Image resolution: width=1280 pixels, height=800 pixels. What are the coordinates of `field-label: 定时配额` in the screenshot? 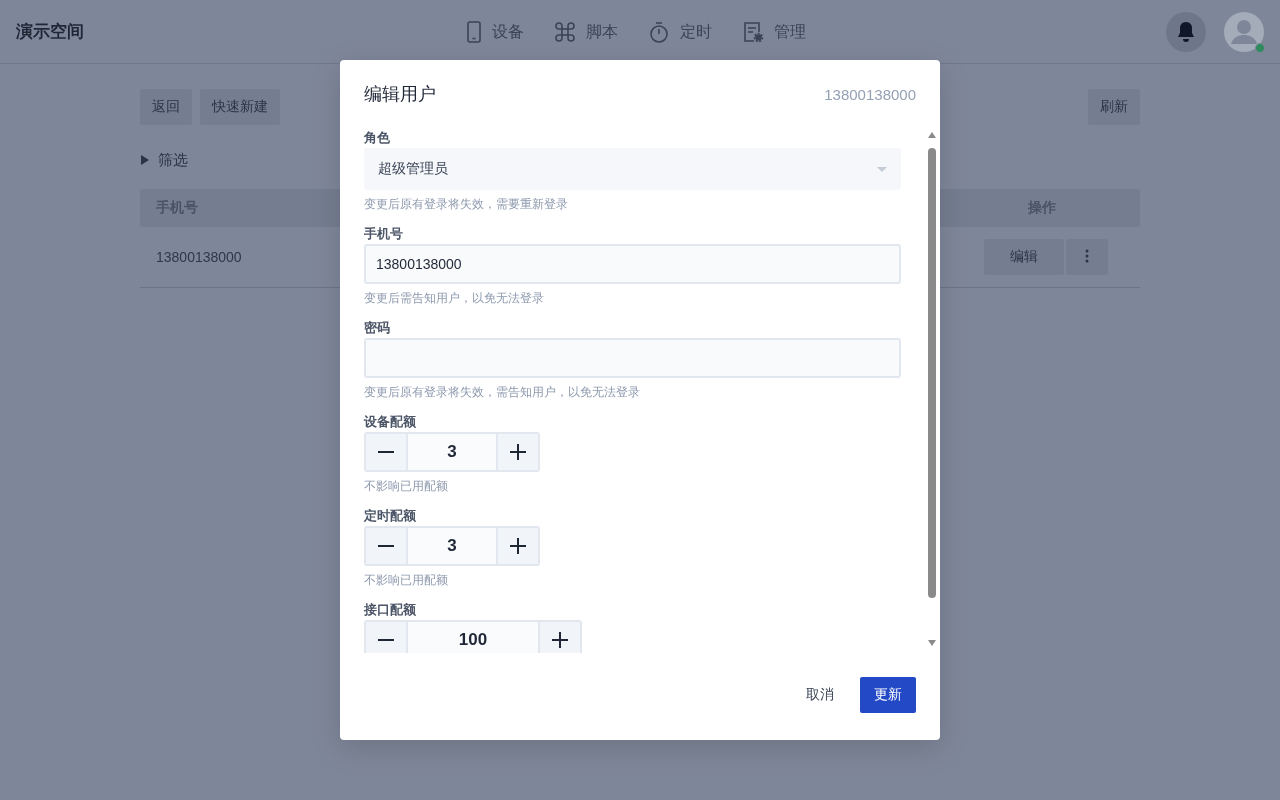 It's located at (390, 516).